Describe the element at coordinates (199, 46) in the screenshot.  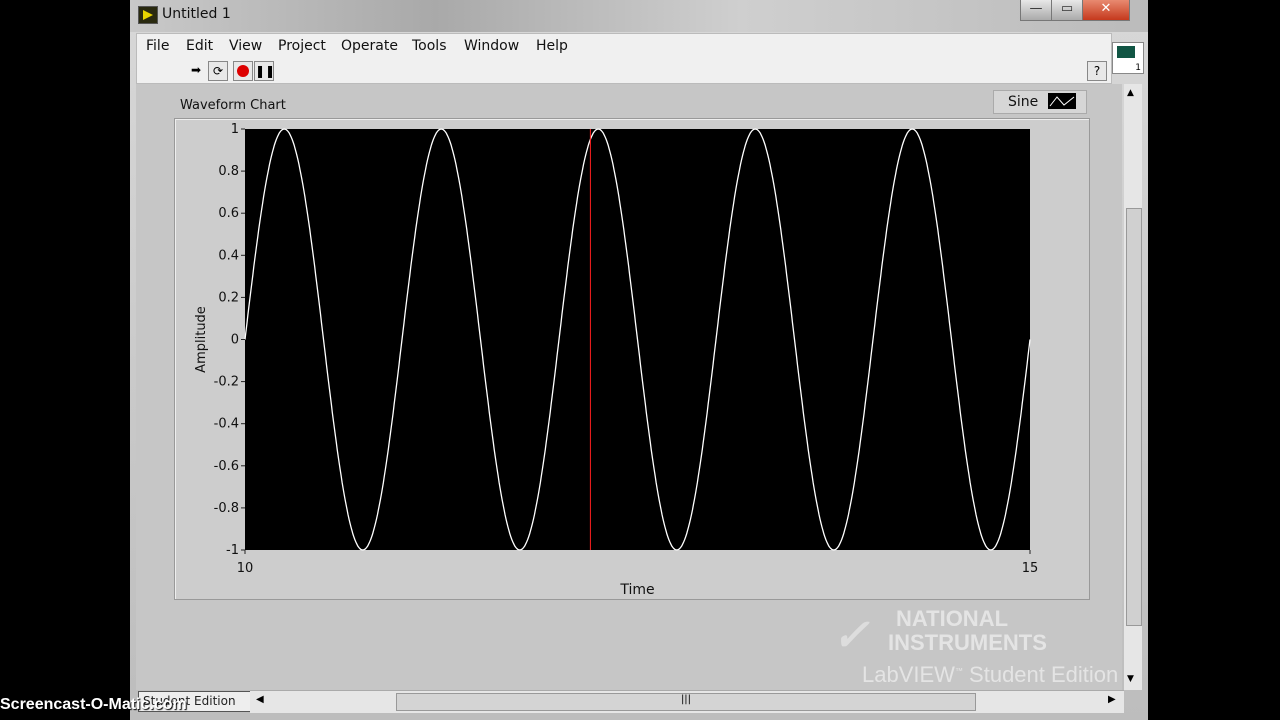
I see `menu-edit: Edit` at that location.